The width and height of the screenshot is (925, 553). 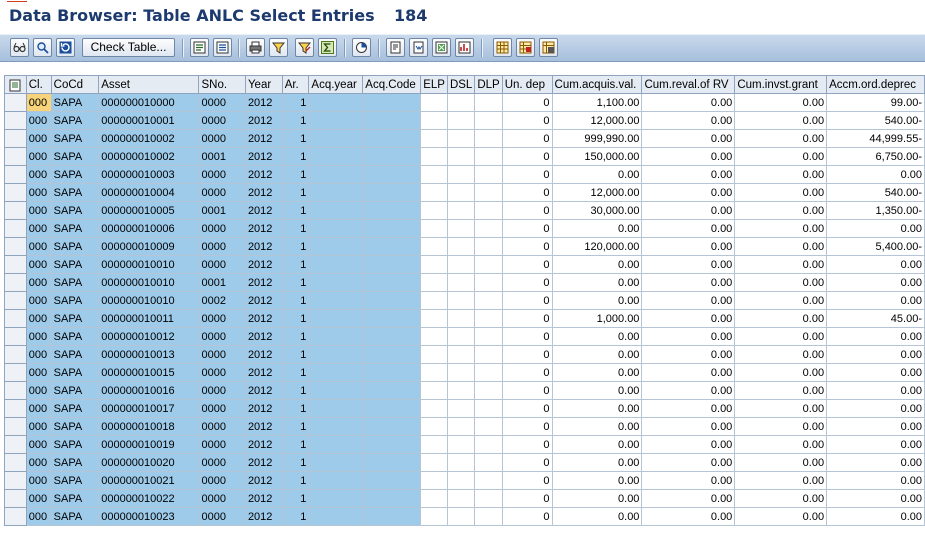 I want to click on cell-asset: 000000010004, so click(x=149, y=192).